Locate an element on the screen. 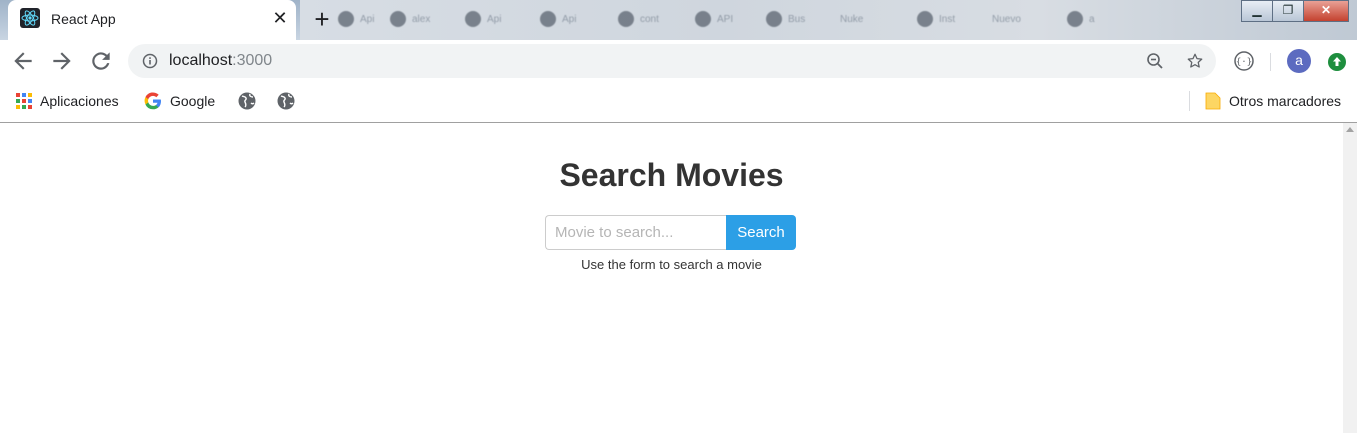  extension-icon: {·} is located at coordinates (1244, 61).